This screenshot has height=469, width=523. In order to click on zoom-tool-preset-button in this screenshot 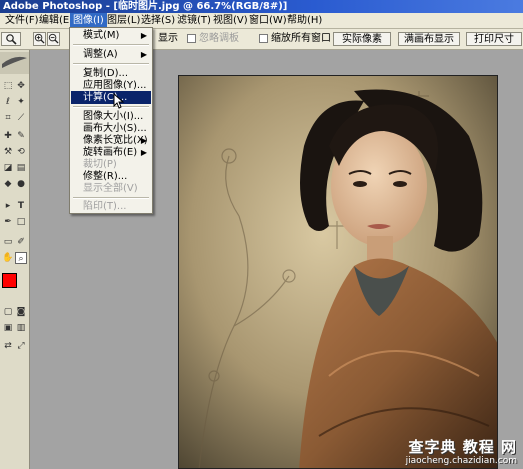, I will do `click(11, 39)`.